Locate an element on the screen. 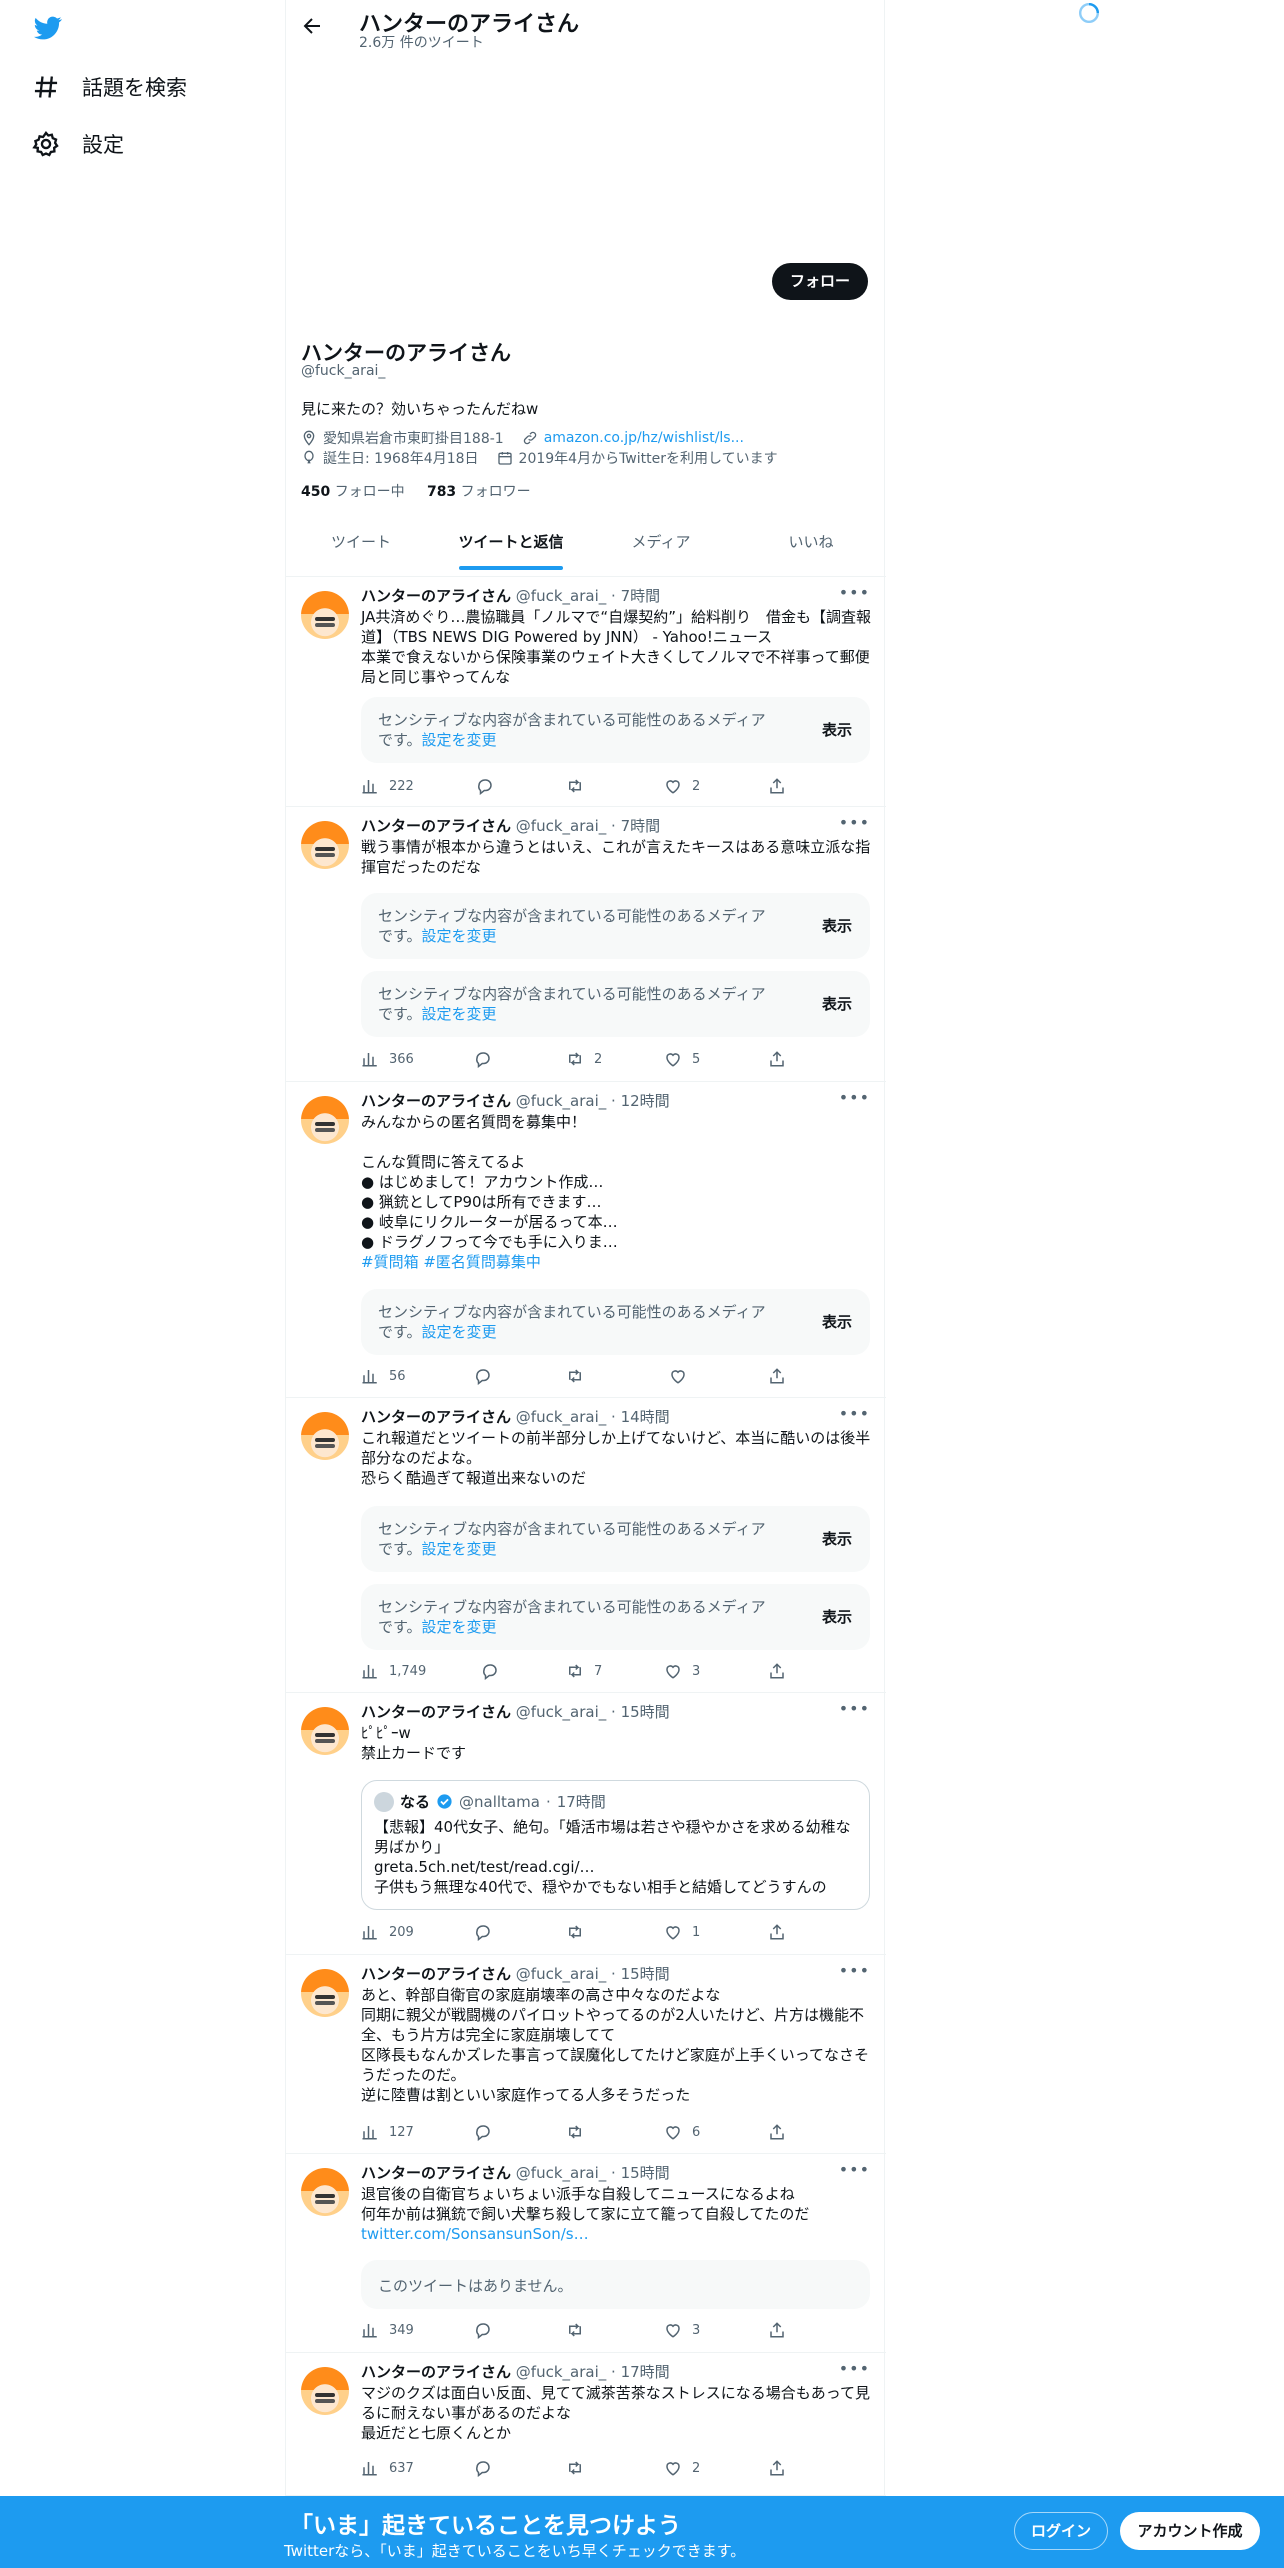  views-button: 222 is located at coordinates (387, 786).